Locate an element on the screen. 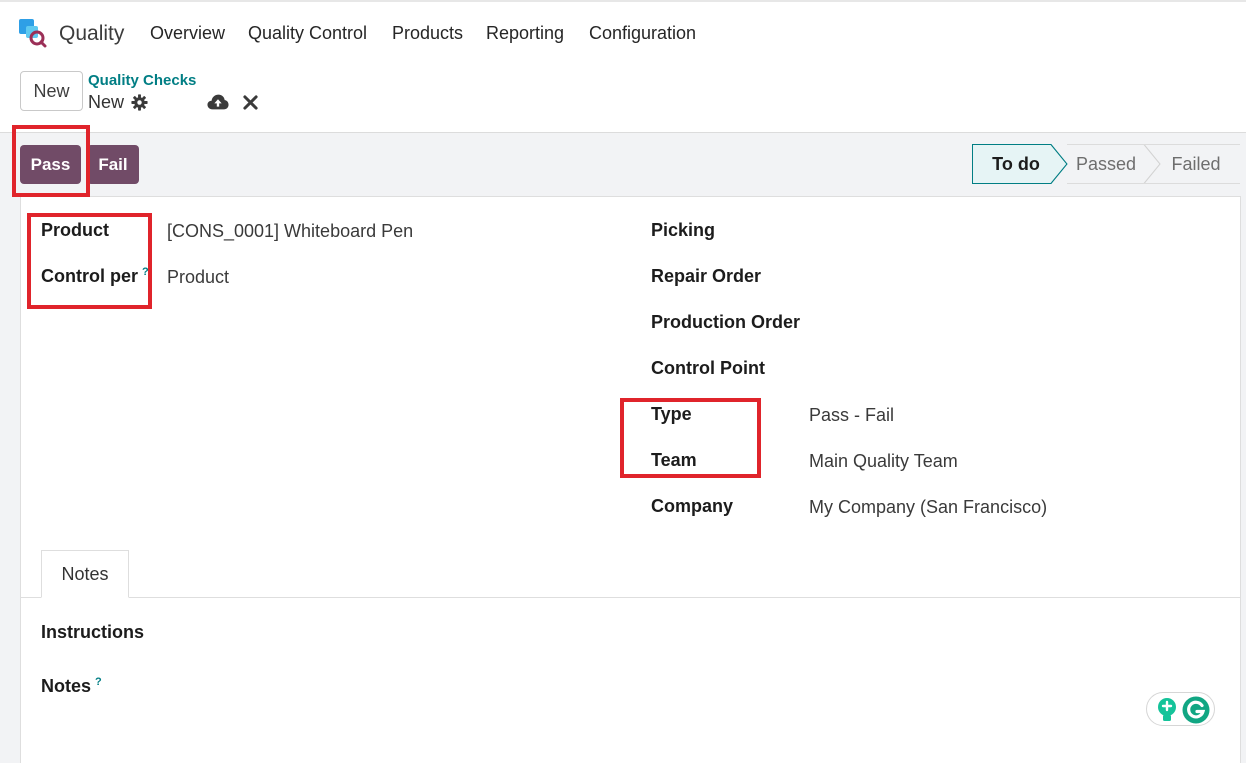 This screenshot has width=1246, height=763. breadcrumb-quality-checks: Quality Checks is located at coordinates (142, 80).